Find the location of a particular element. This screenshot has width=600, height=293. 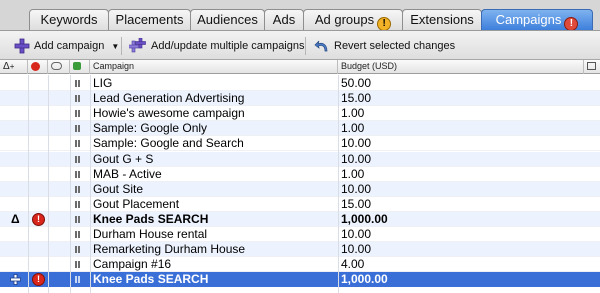

campaign-name: Howie's awesome campaign is located at coordinates (169, 113).